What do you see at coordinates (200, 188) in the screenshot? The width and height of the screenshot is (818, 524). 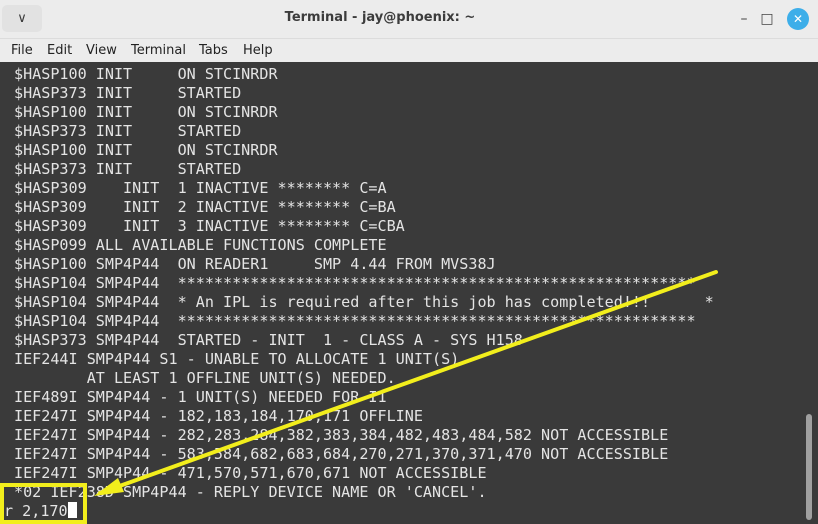 I see `terminal-line: $HASP309 INIT 1 INACTIVE ******** C=A` at bounding box center [200, 188].